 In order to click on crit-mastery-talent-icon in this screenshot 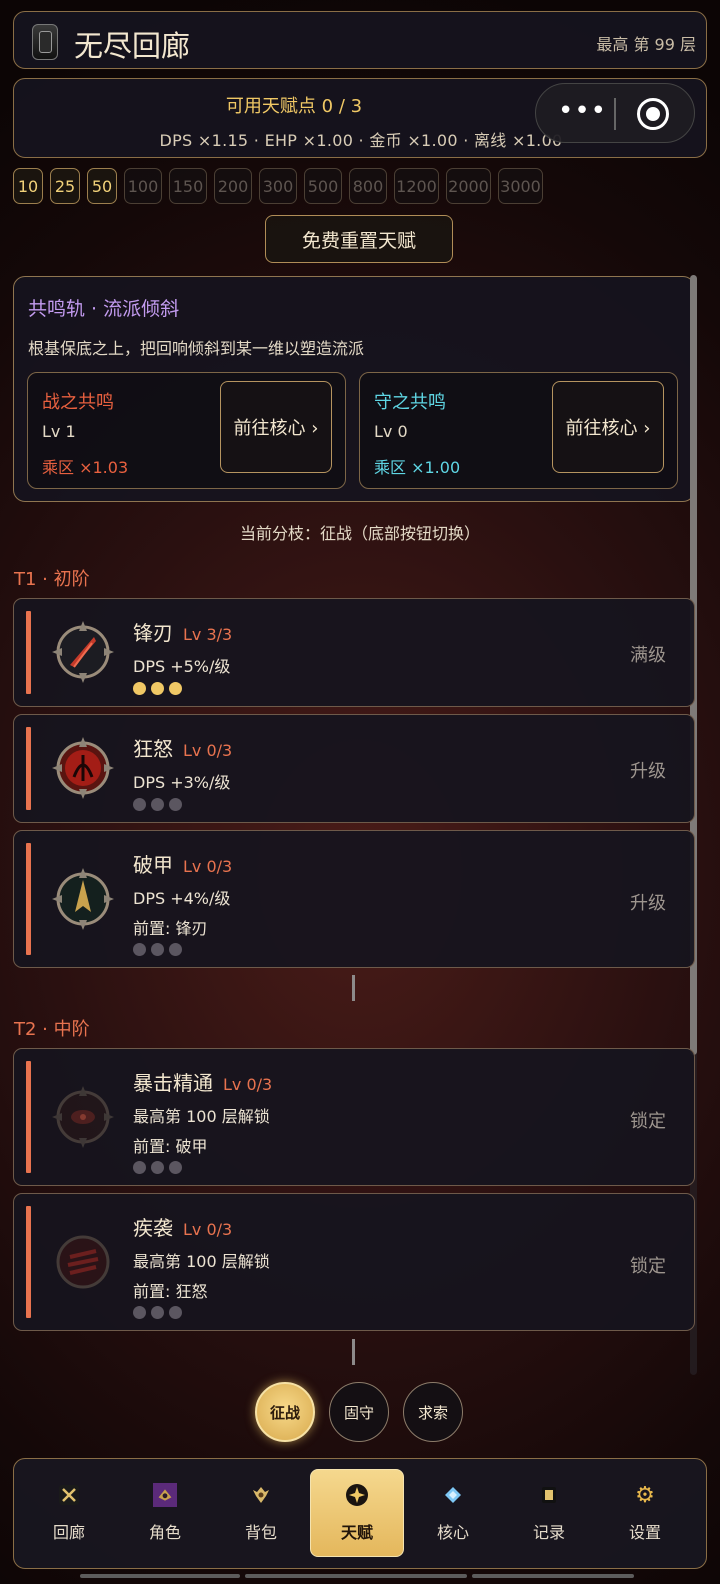, I will do `click(83, 1117)`.